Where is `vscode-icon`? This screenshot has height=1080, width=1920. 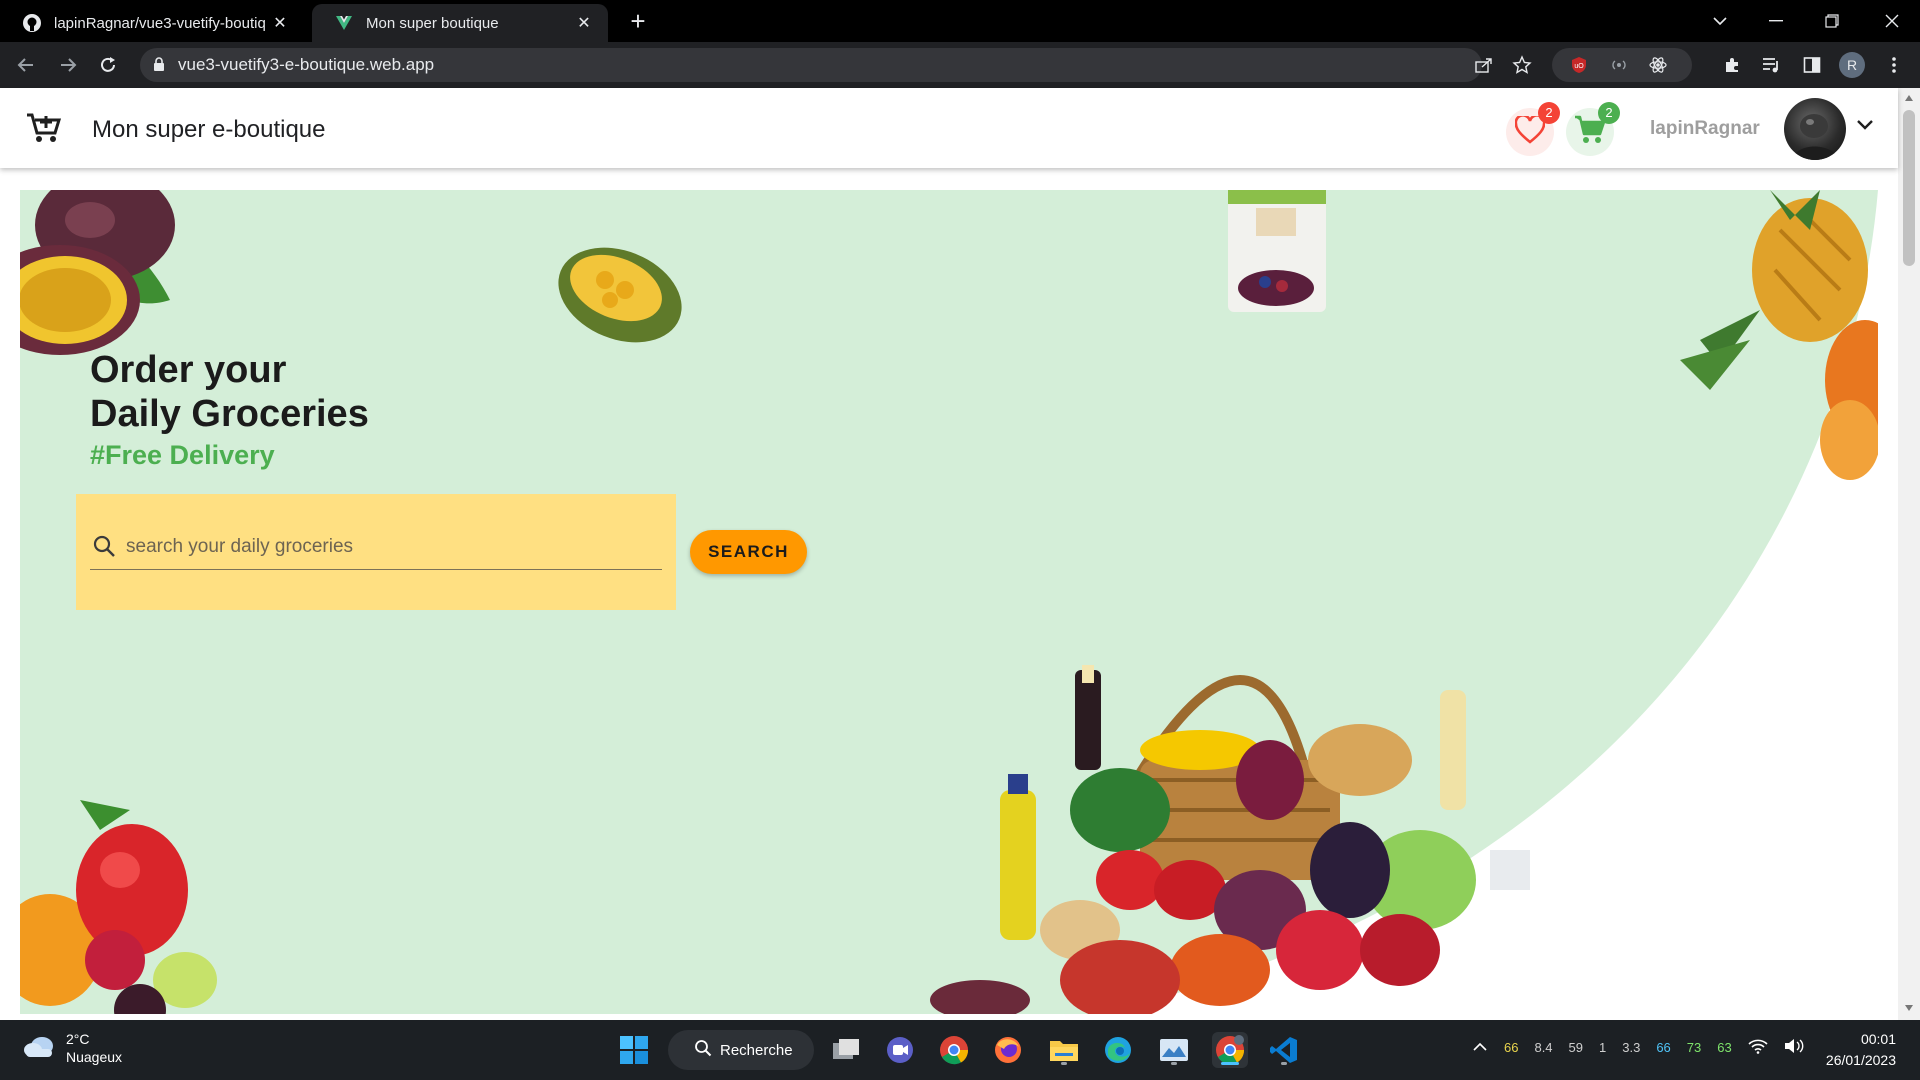
vscode-icon is located at coordinates (1284, 1050).